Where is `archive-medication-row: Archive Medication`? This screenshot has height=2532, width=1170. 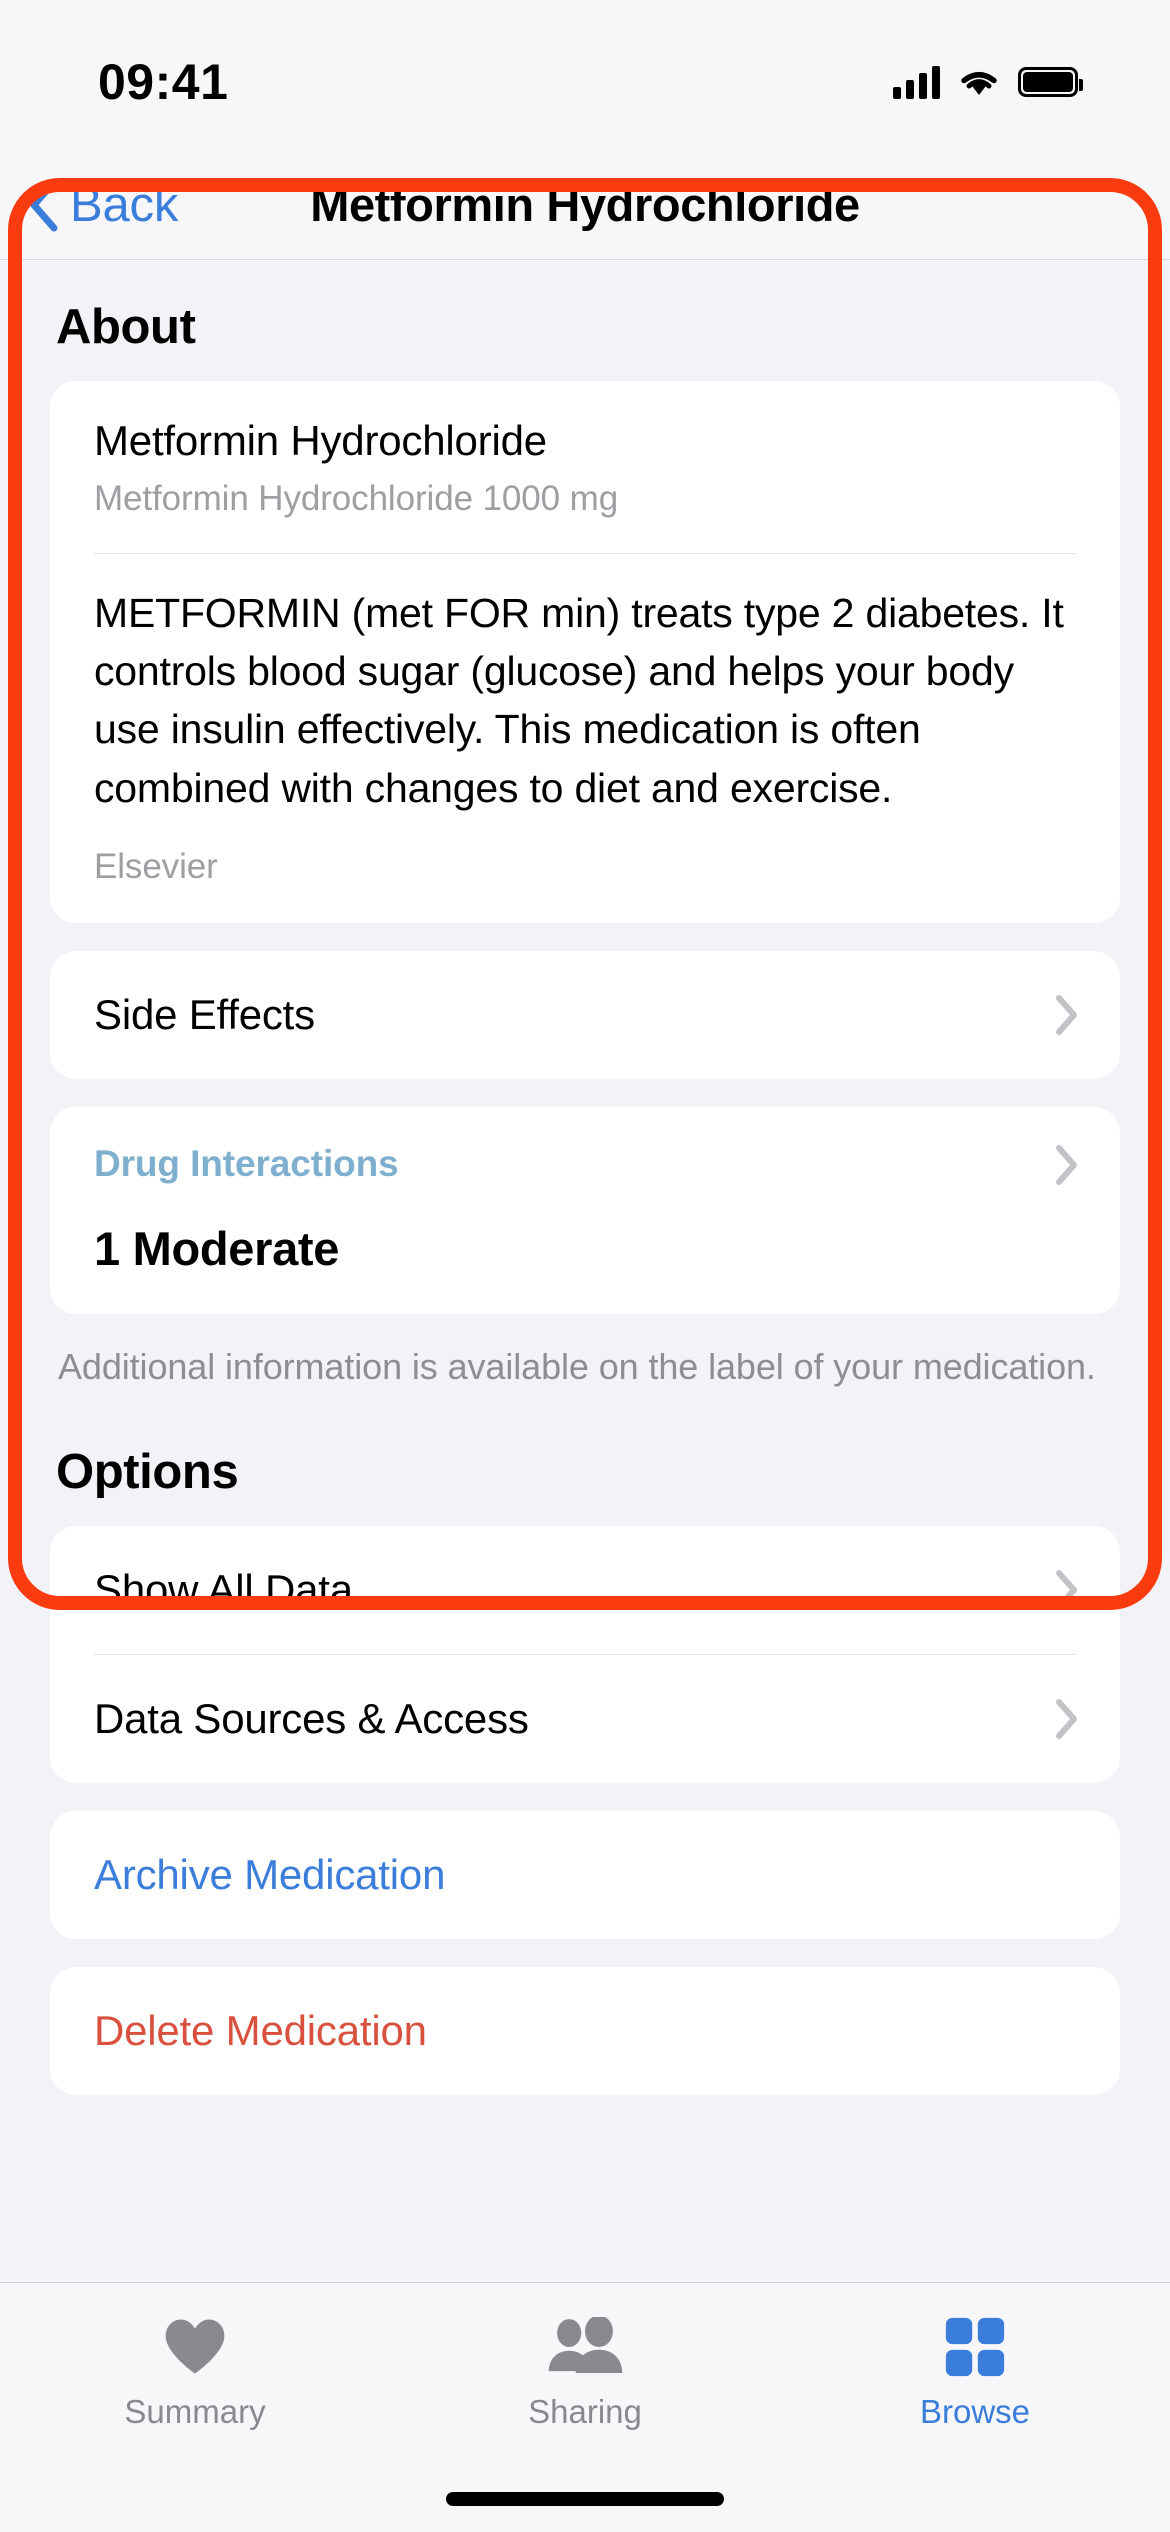 archive-medication-row: Archive Medication is located at coordinates (585, 1875).